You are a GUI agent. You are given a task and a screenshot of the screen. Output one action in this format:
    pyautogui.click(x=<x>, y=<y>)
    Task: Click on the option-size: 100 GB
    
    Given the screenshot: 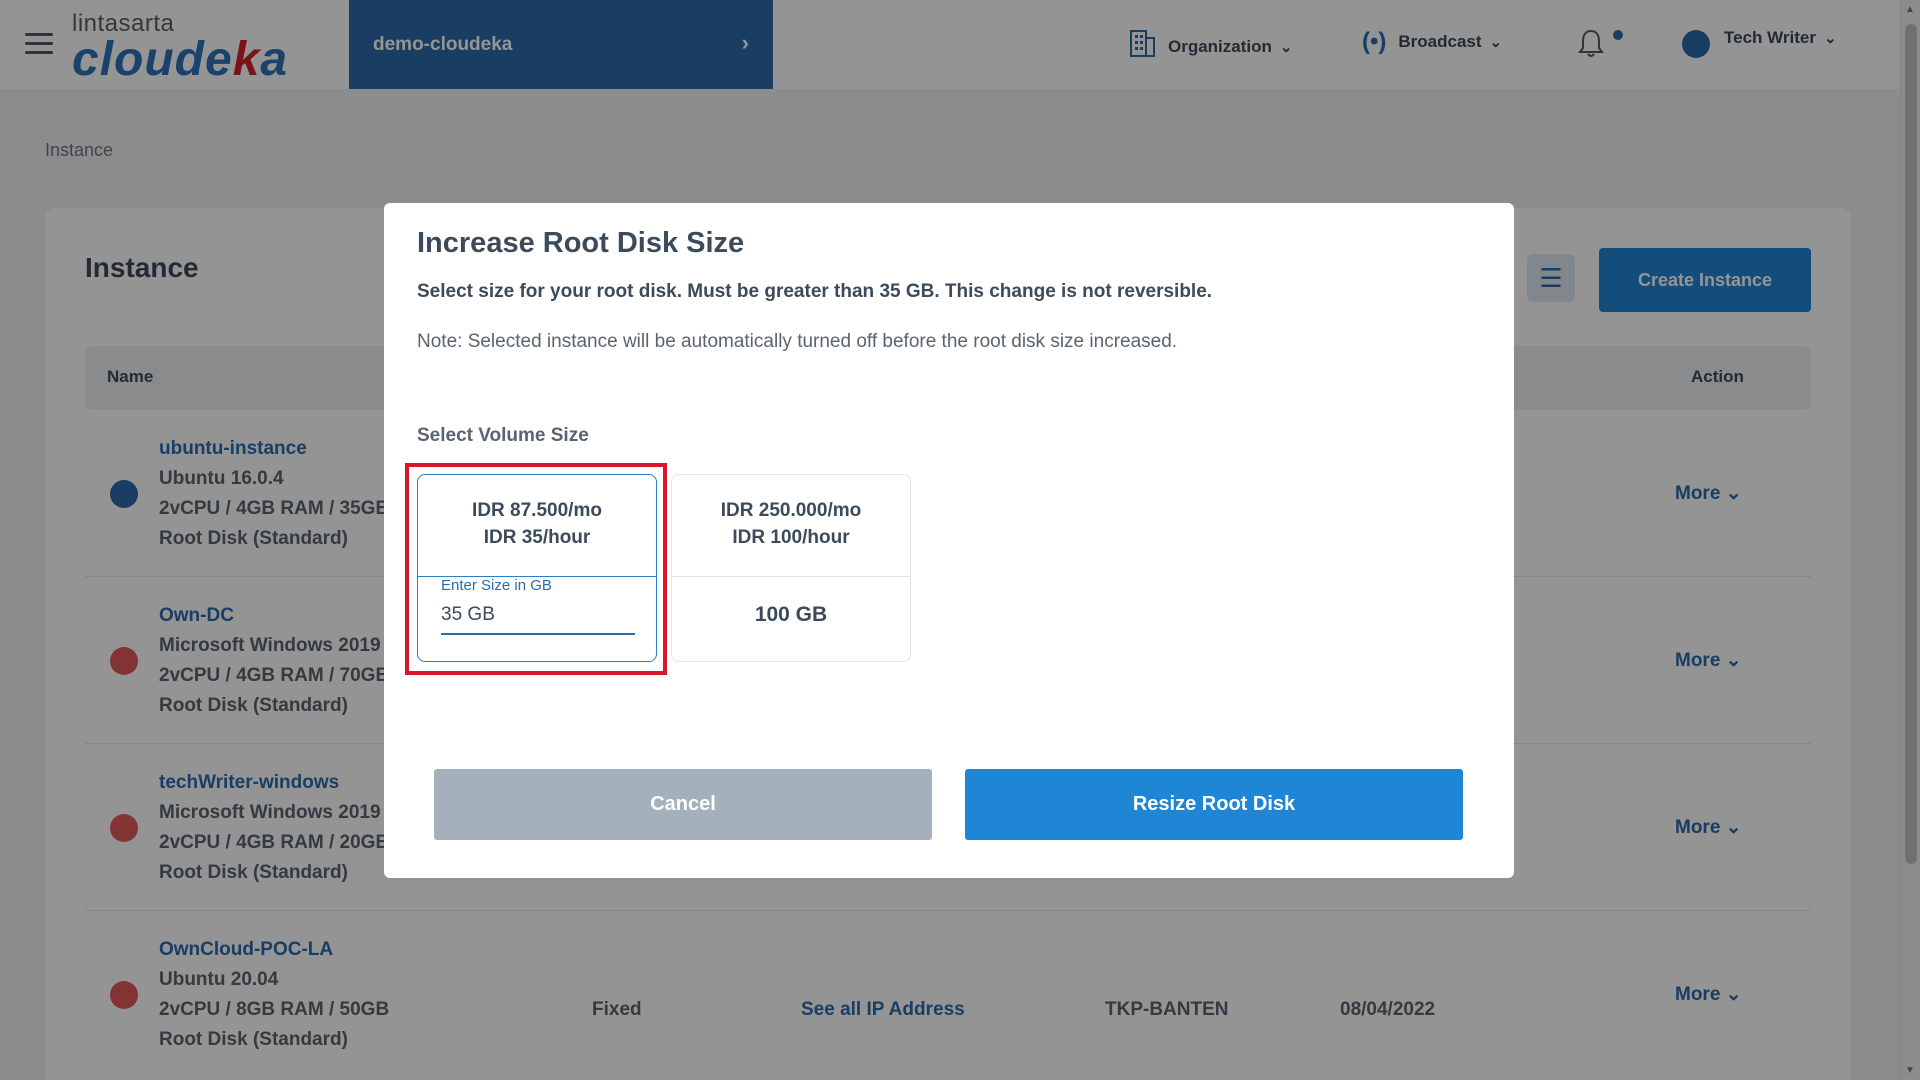 What is the action you would take?
    pyautogui.click(x=791, y=614)
    